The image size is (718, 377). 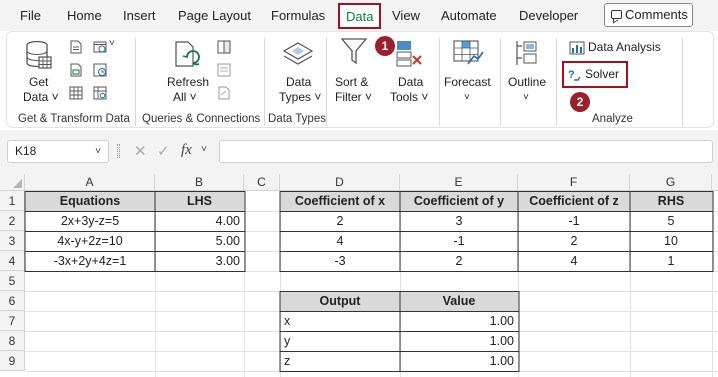 I want to click on data-tools-button: Data Tools ˅, so click(x=409, y=73).